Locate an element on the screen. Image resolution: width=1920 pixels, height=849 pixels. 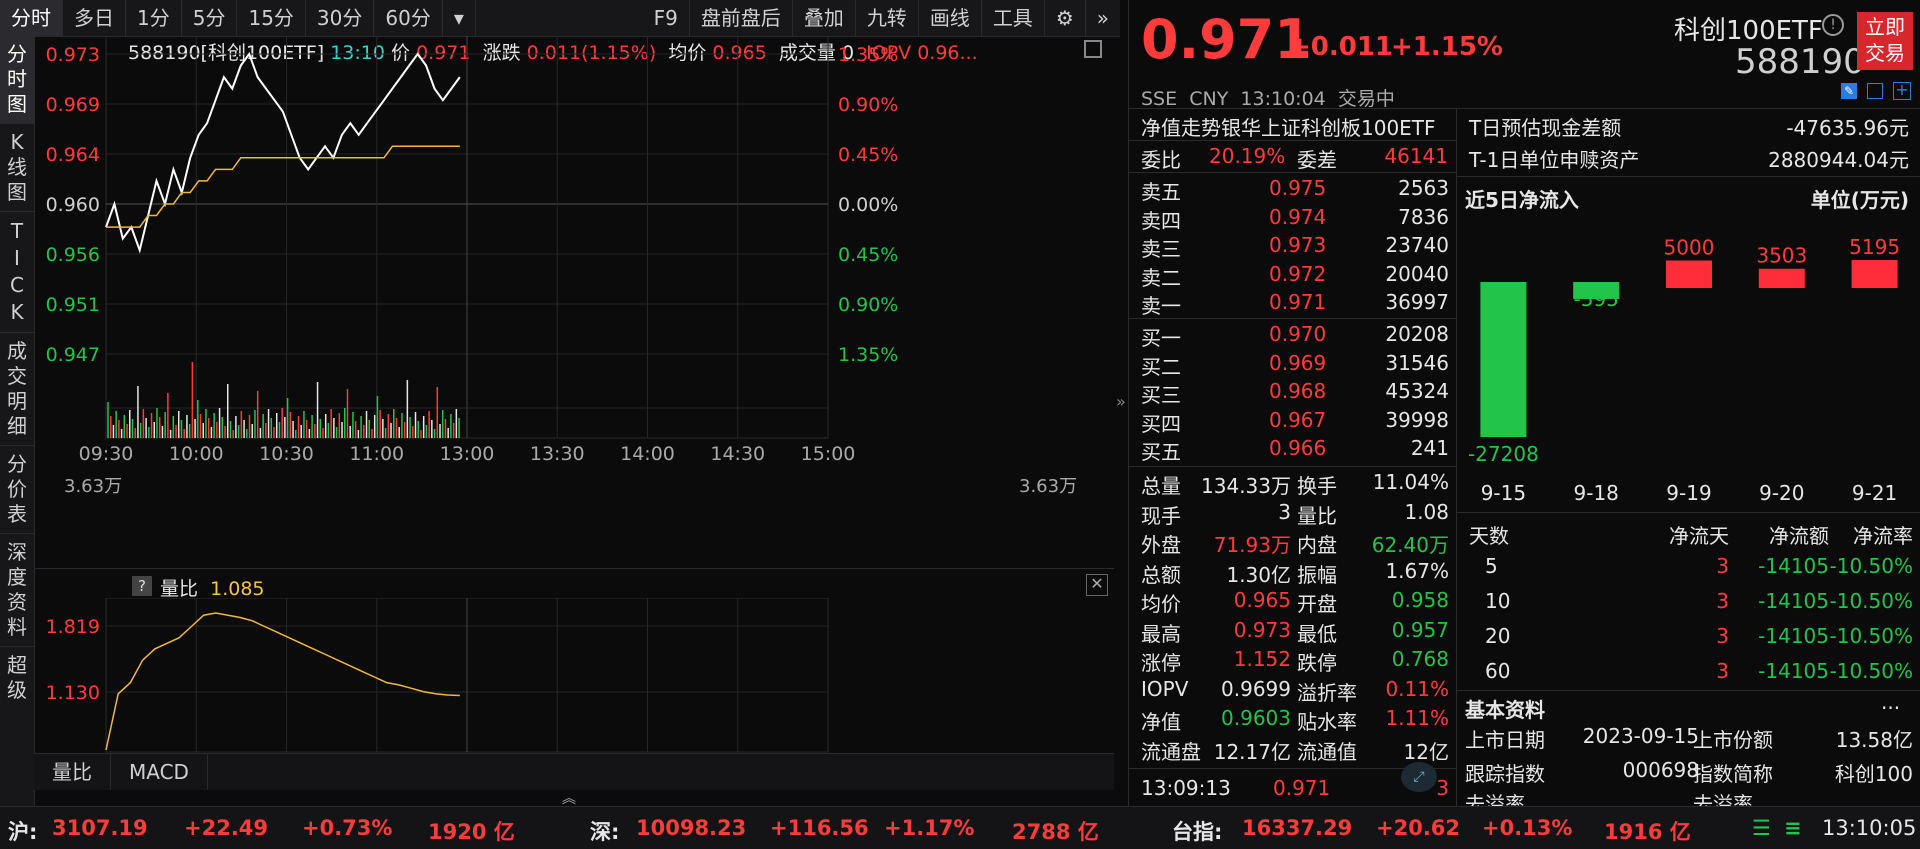
flow-column-header: 天数 is located at coordinates (1489, 536).